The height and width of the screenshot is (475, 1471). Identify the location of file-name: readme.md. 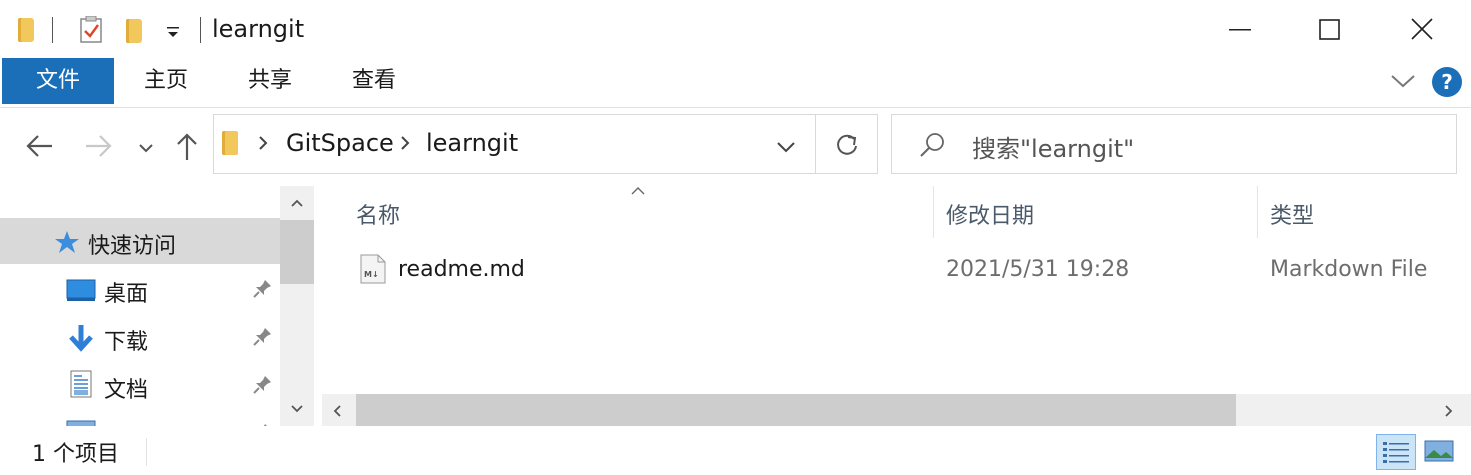
(461, 269).